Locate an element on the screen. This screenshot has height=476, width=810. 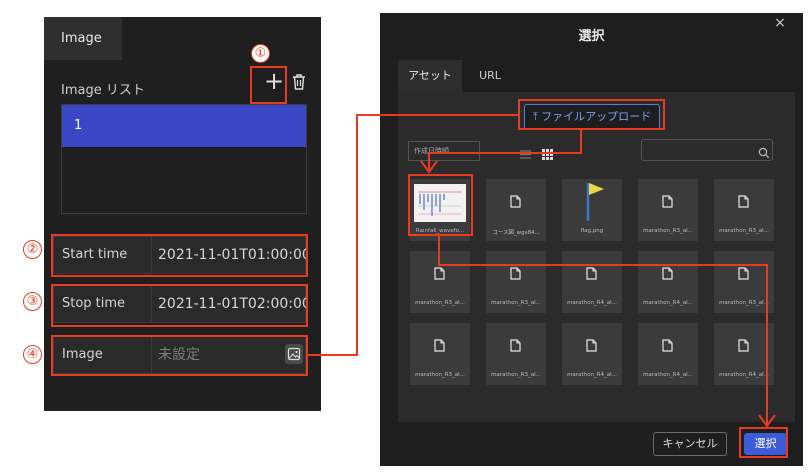
search-input is located at coordinates (707, 150).